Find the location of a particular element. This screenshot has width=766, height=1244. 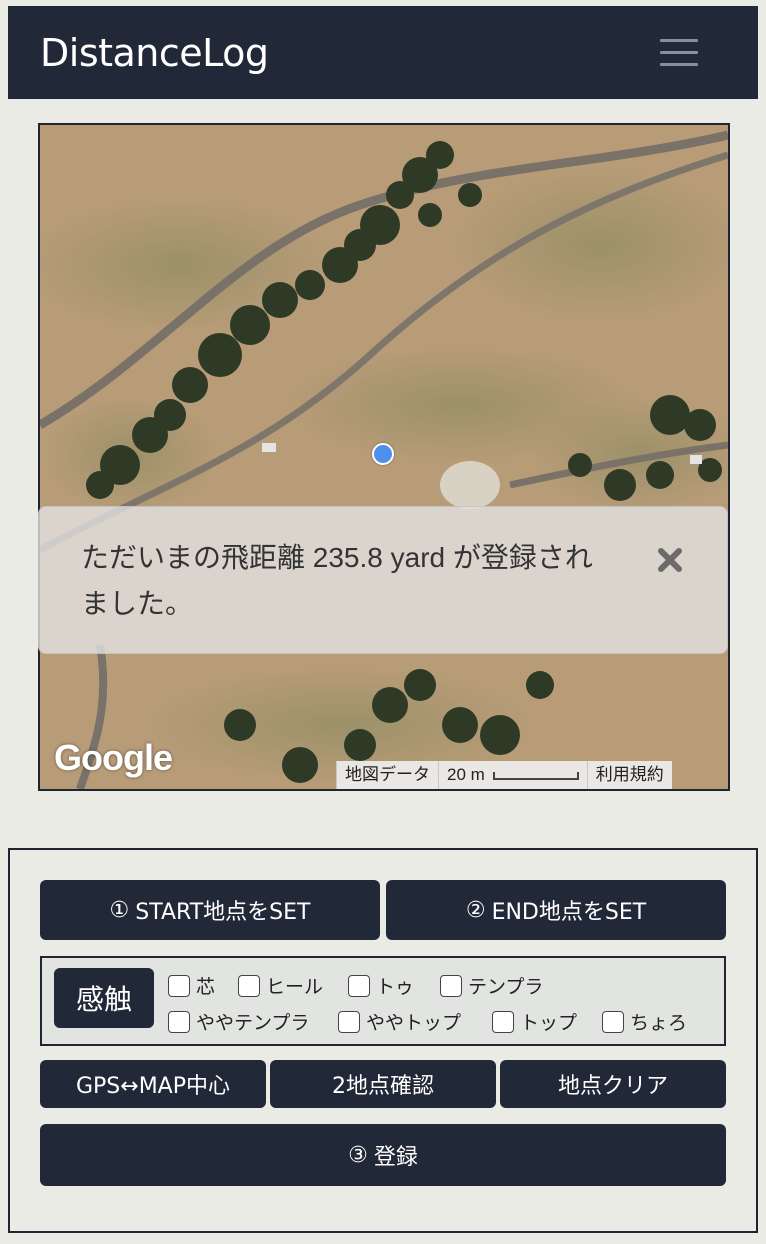

checkbox-slight-top: ややトップ is located at coordinates (399, 1021).